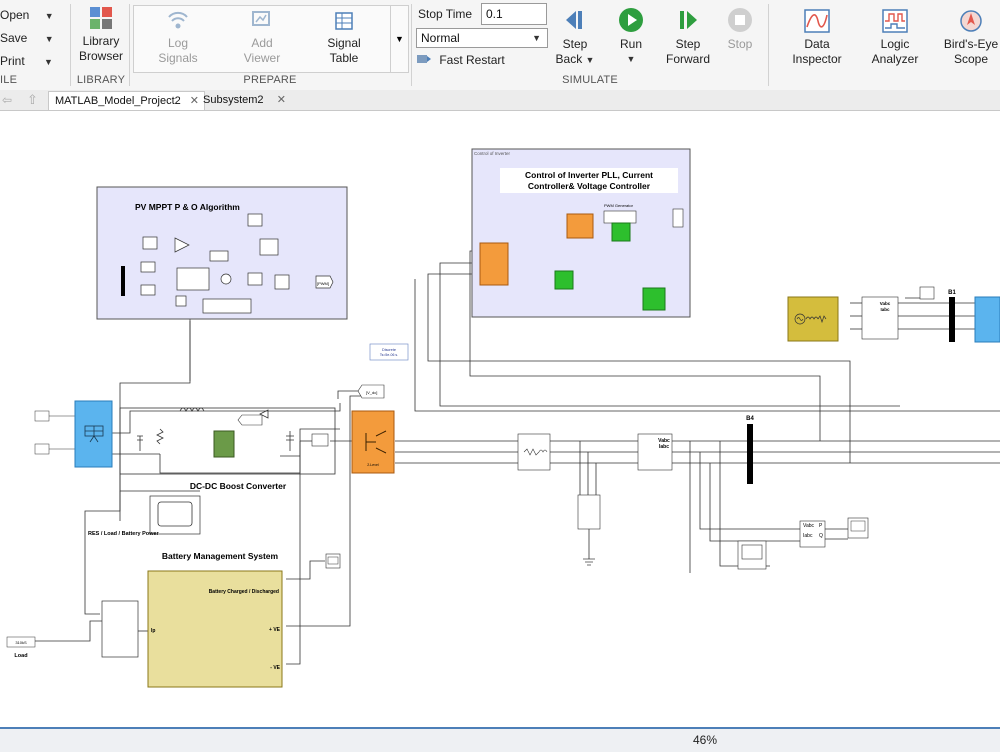 The image size is (1000, 752). What do you see at coordinates (120, 629) in the screenshot?
I see `sum-block` at bounding box center [120, 629].